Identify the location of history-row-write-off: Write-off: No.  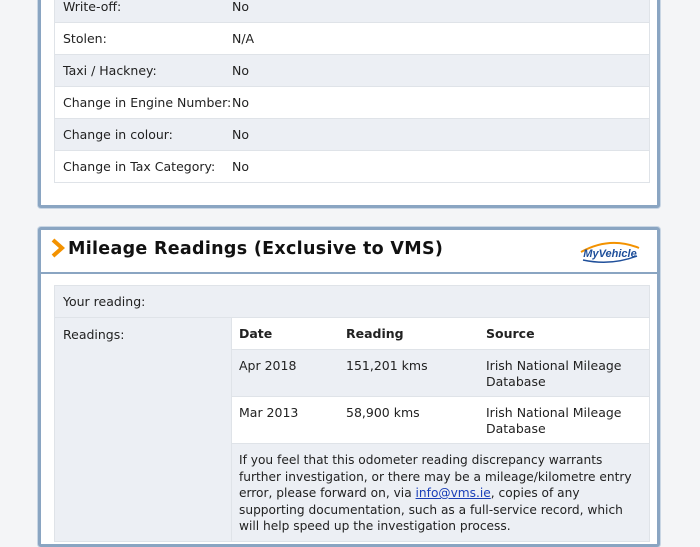
(352, 11).